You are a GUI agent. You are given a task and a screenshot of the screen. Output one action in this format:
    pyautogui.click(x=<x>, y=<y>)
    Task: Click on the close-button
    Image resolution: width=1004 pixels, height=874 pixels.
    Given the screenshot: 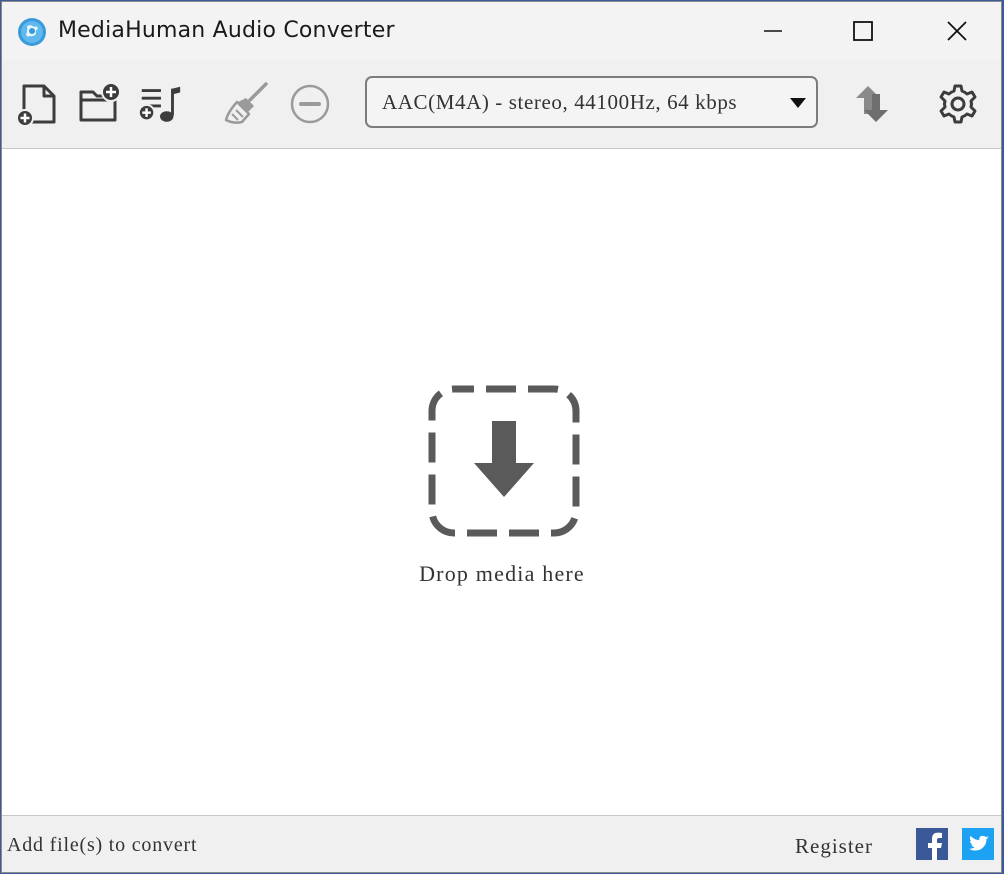 What is the action you would take?
    pyautogui.click(x=955, y=31)
    